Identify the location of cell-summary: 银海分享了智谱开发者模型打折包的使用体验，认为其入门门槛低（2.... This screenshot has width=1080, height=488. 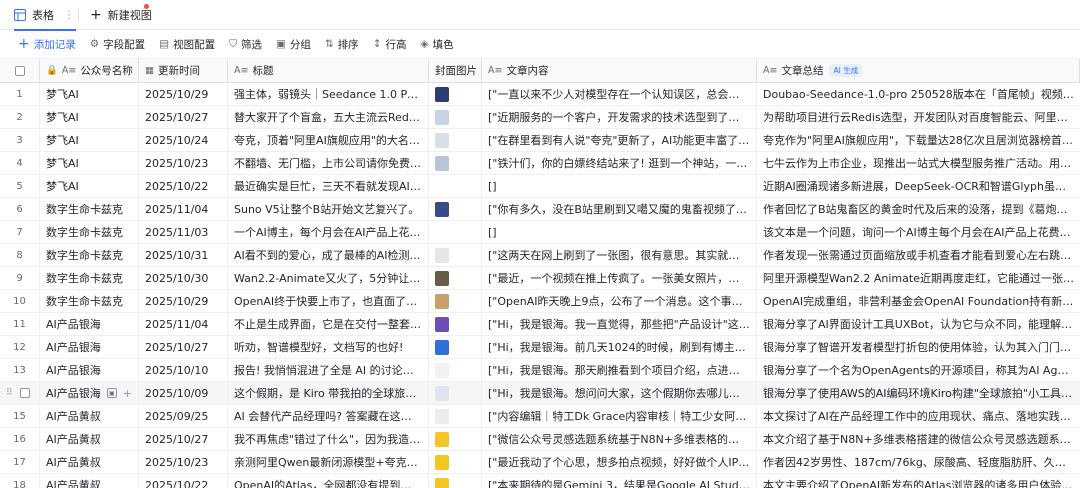
(918, 347).